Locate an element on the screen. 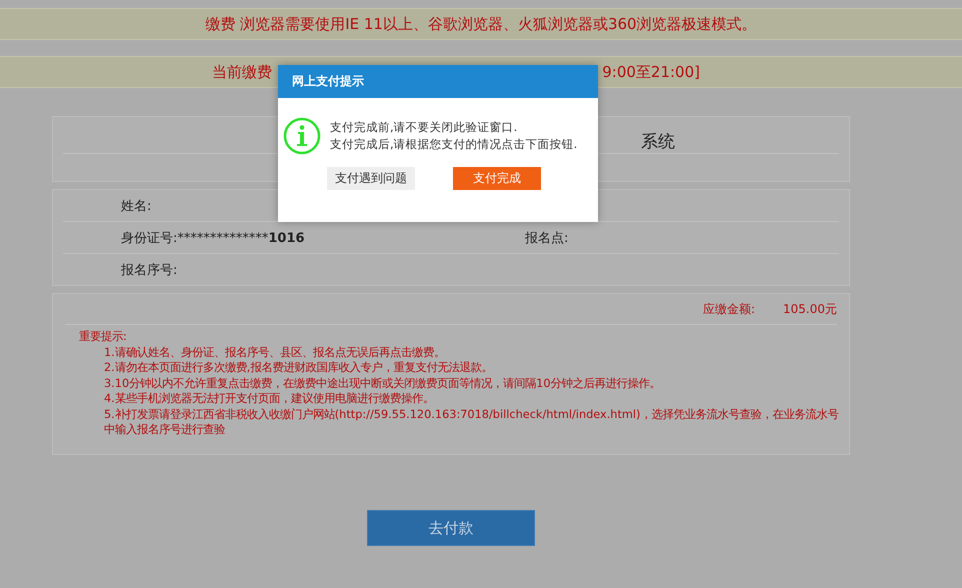 The width and height of the screenshot is (962, 588). confirm-button: 支付完成 is located at coordinates (497, 178).